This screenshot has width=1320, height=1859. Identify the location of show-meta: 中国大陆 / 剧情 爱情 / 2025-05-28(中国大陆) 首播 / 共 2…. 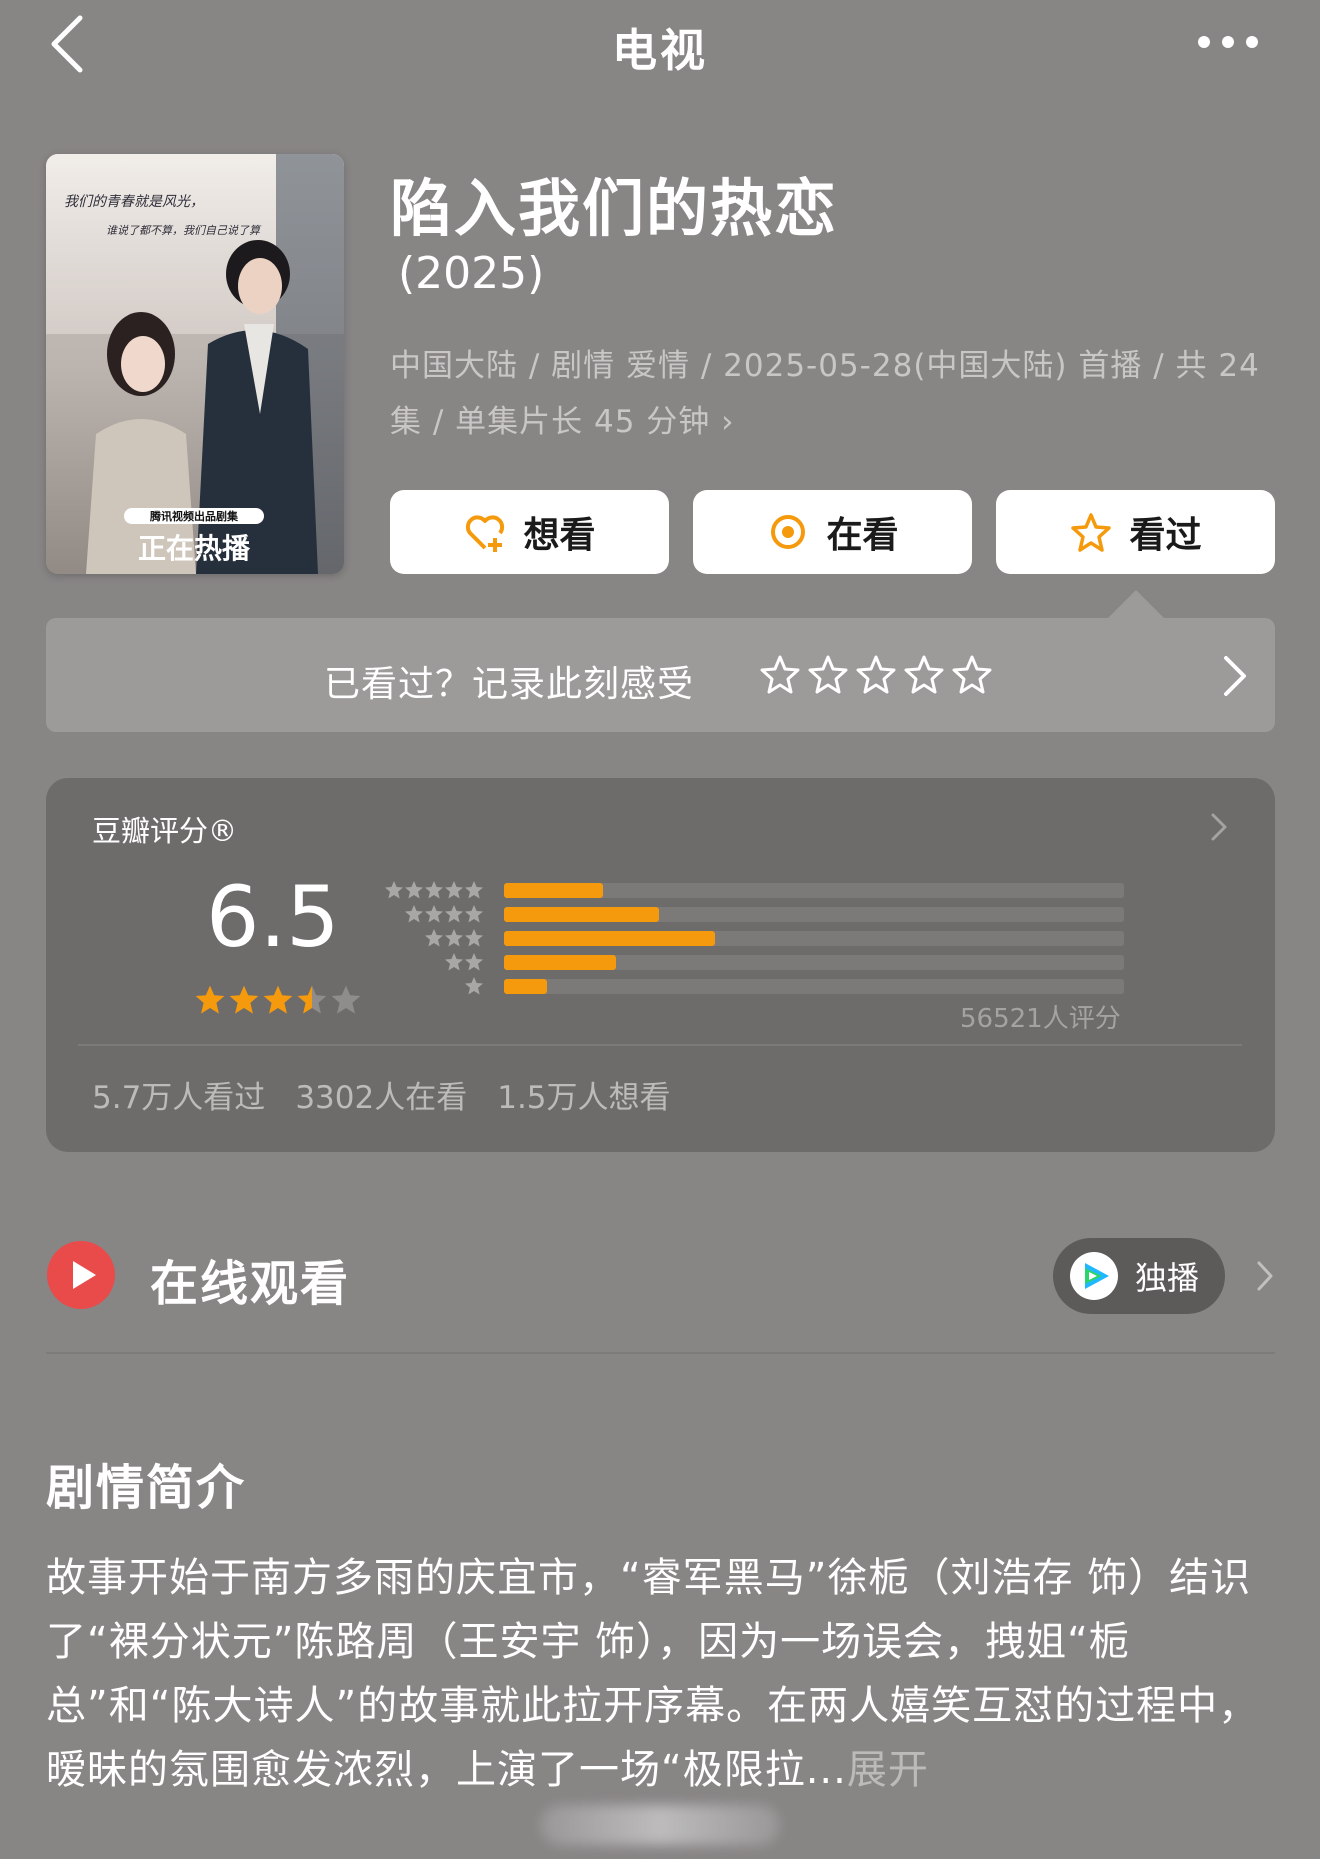
(825, 394).